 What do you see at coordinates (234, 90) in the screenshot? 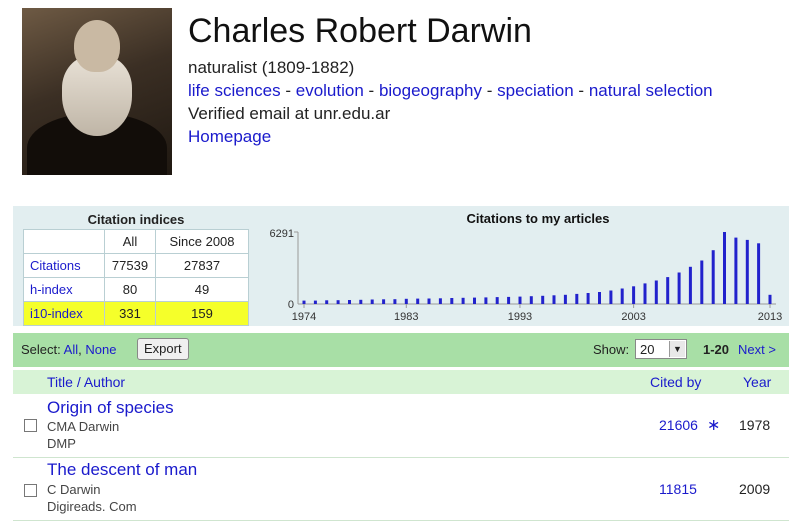
I see `interest-life-sciences: life sciences` at bounding box center [234, 90].